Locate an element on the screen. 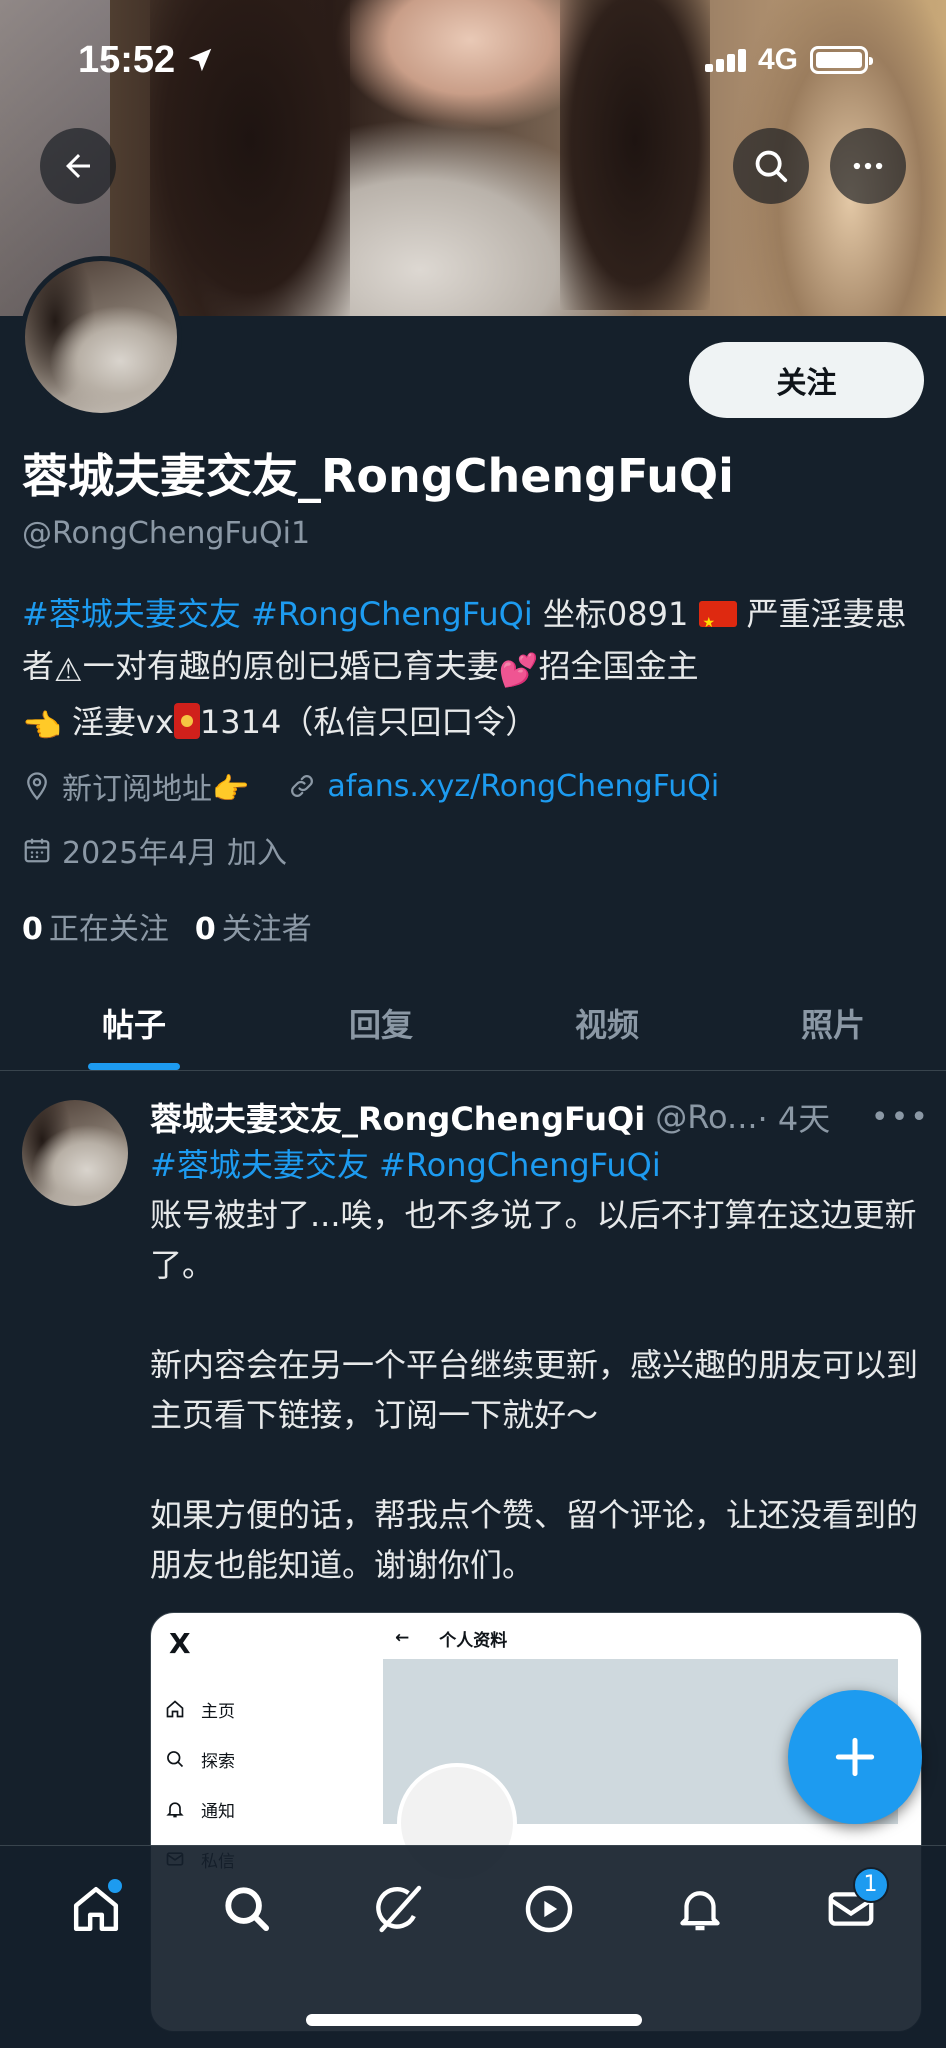 This screenshot has height=2048, width=946. follow-counts: 0 正在关注 0 关注者 is located at coordinates (167, 926).